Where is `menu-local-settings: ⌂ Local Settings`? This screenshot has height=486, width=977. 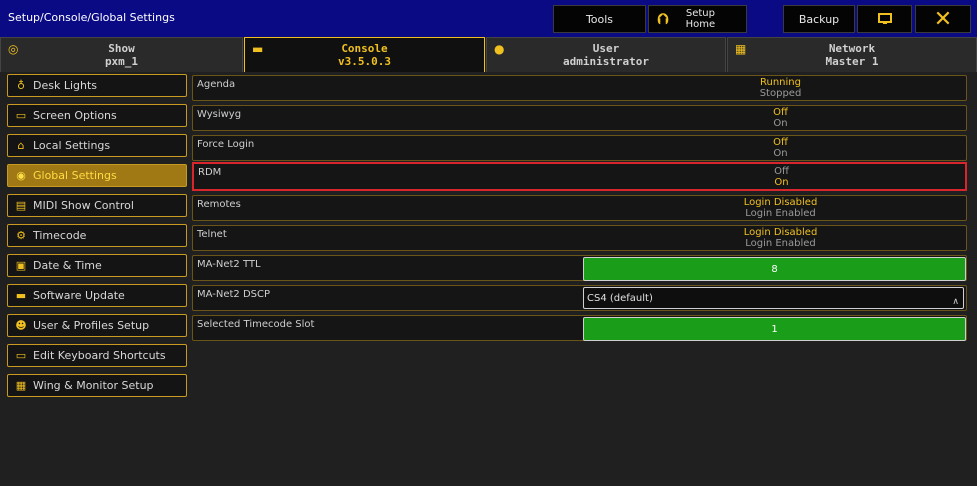 menu-local-settings: ⌂ Local Settings is located at coordinates (97, 145).